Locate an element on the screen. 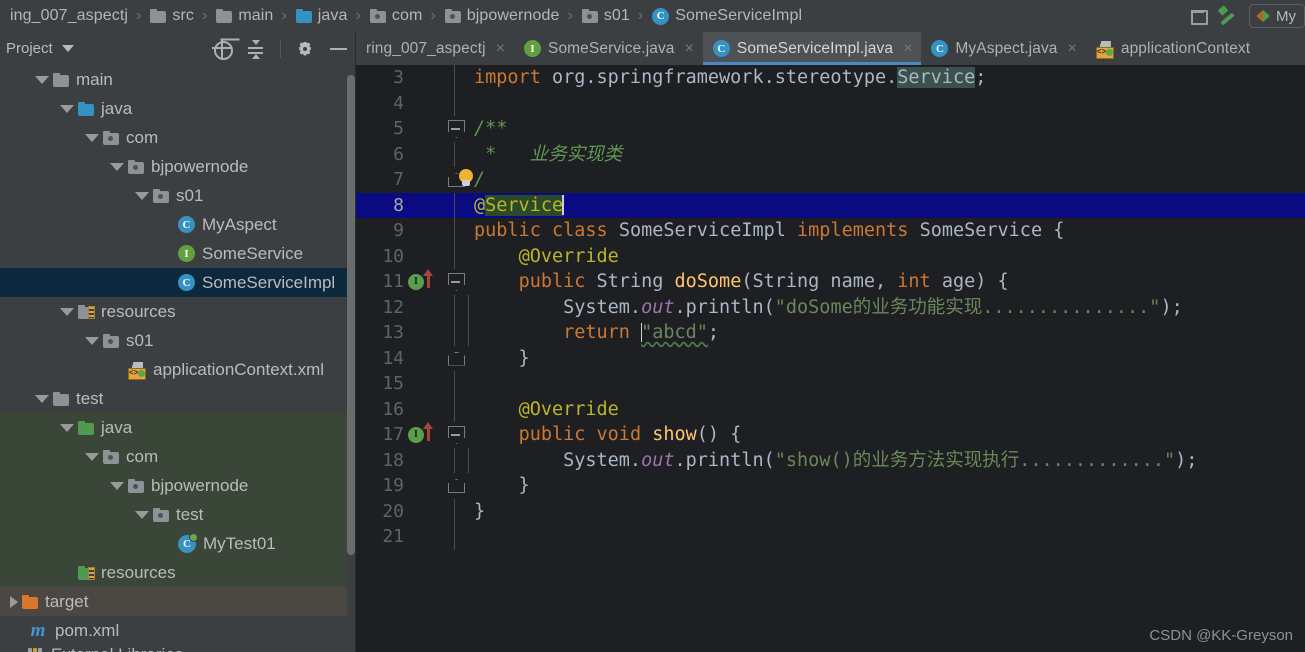 Image resolution: width=1305 pixels, height=652 pixels. breadcrumb-item-s01: s01 is located at coordinates (604, 16).